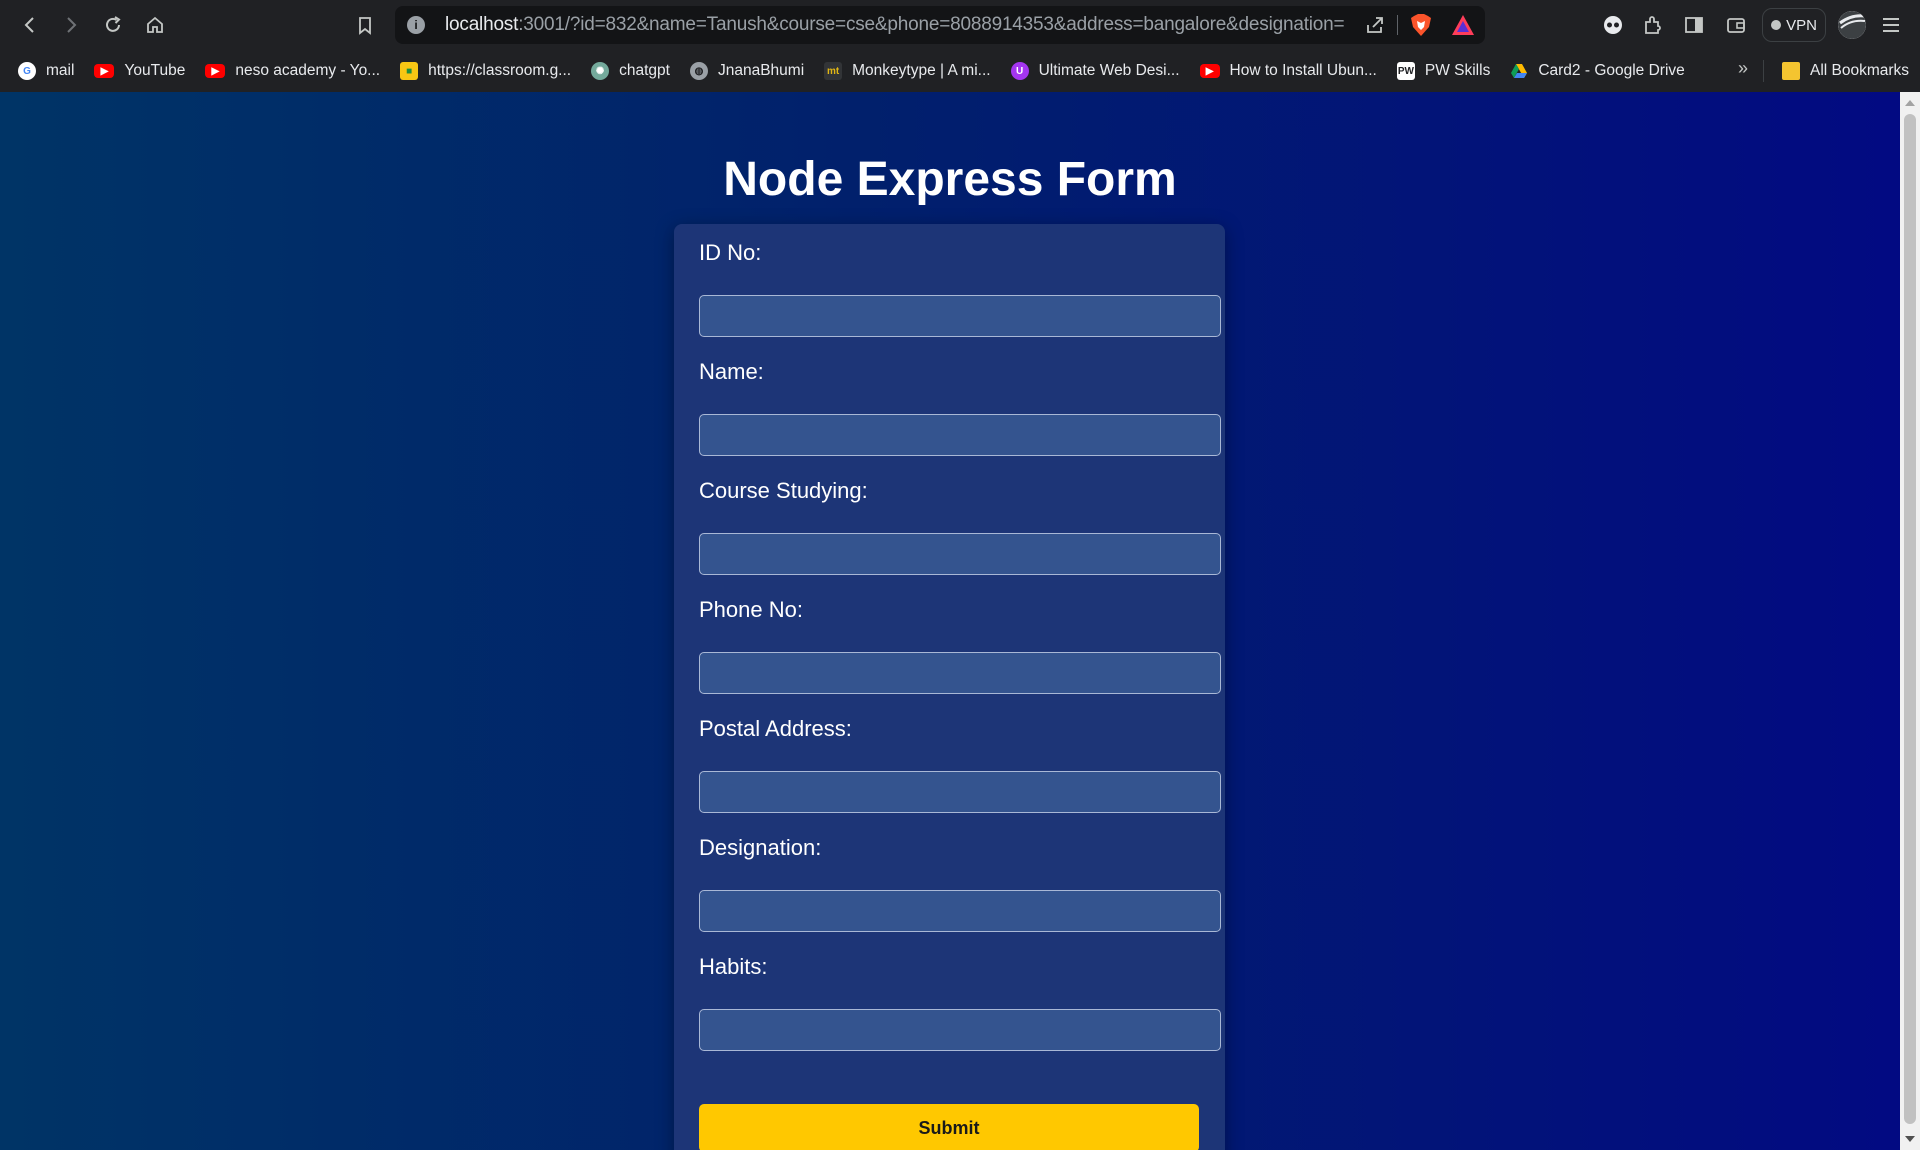 The height and width of the screenshot is (1150, 1920). I want to click on bookmarks-divider, so click(1763, 71).